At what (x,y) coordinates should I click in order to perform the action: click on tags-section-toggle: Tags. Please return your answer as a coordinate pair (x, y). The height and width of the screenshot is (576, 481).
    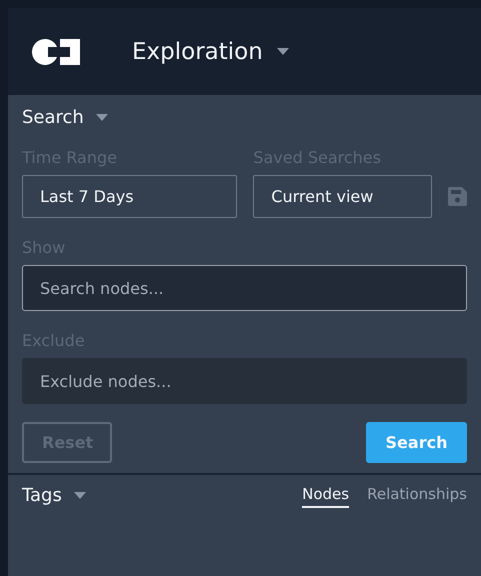
    Looking at the image, I should click on (54, 495).